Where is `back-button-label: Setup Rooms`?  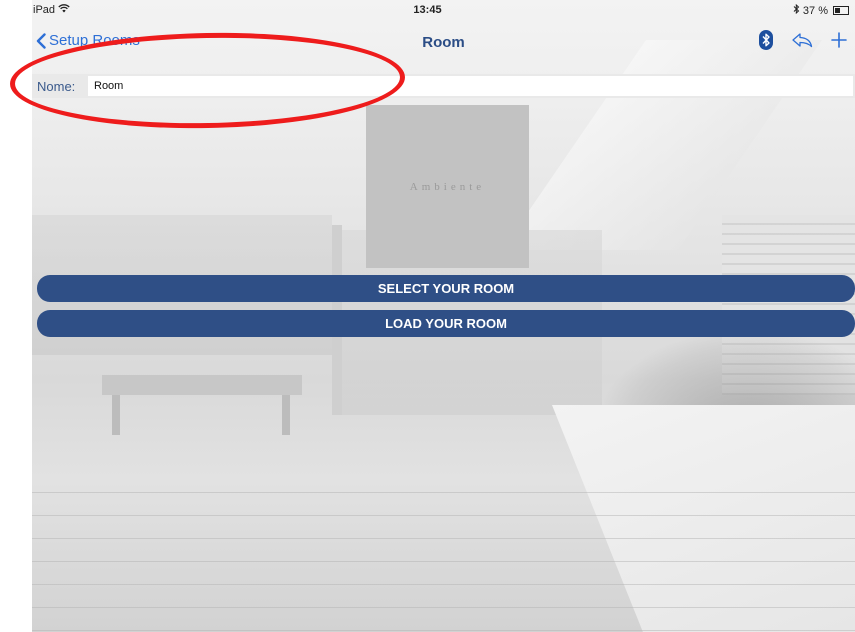 back-button-label: Setup Rooms is located at coordinates (94, 40).